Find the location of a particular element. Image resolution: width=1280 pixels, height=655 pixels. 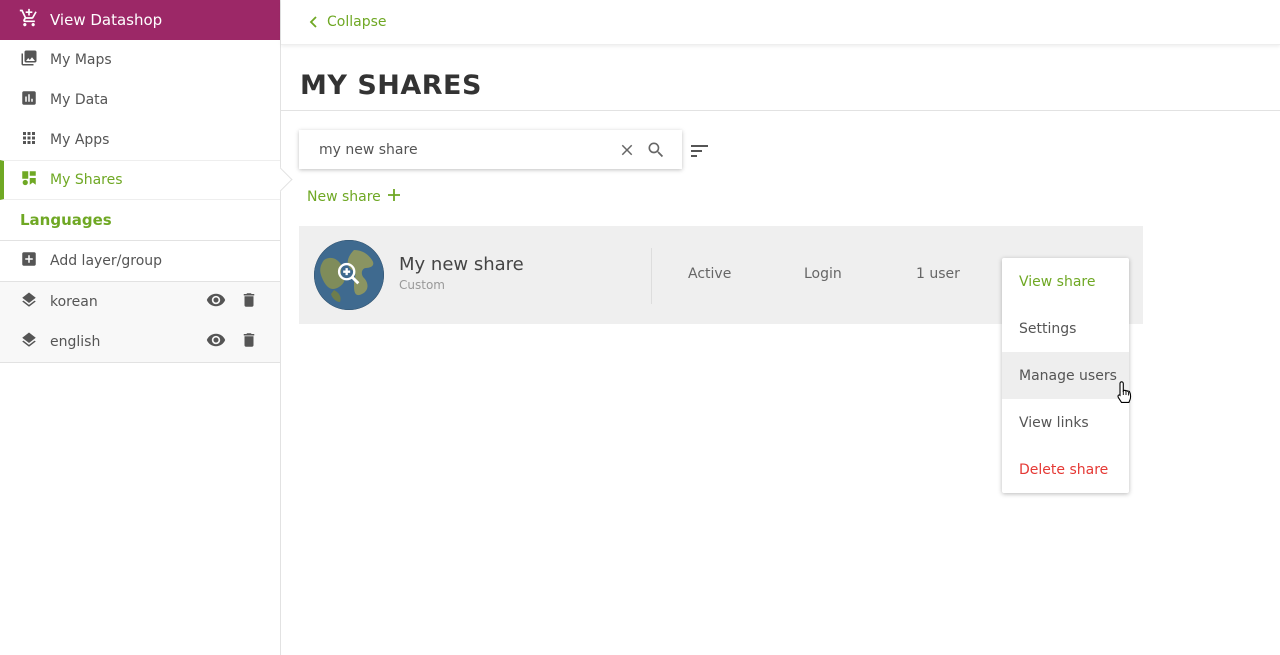

share-divider is located at coordinates (651, 276).